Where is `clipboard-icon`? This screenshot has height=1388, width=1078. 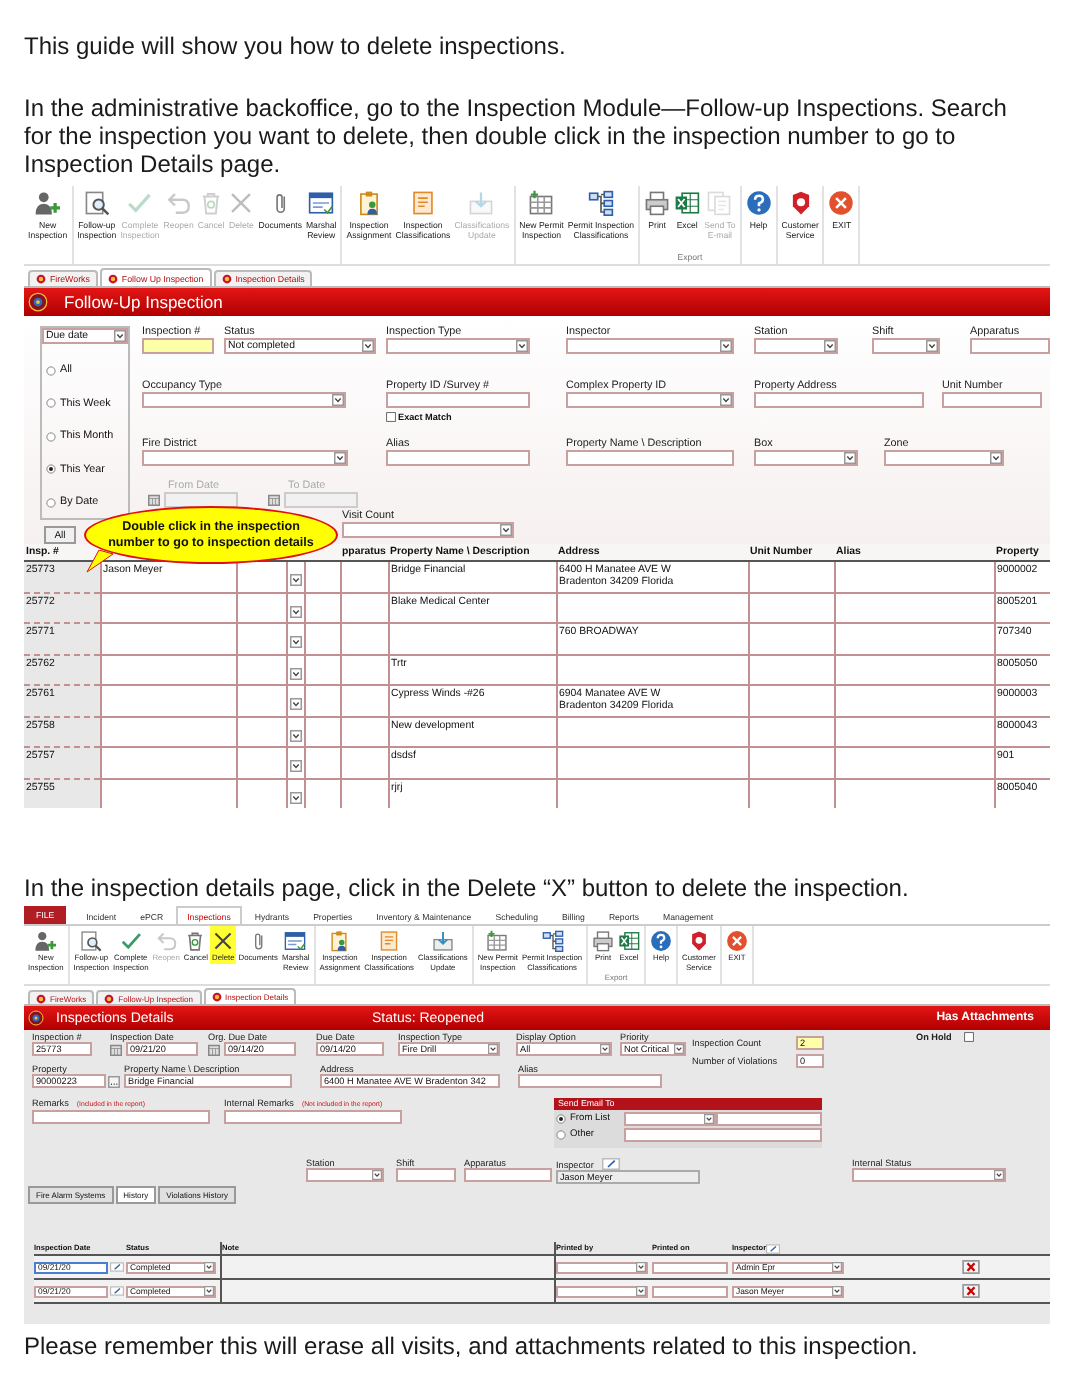
clipboard-icon is located at coordinates (368, 203).